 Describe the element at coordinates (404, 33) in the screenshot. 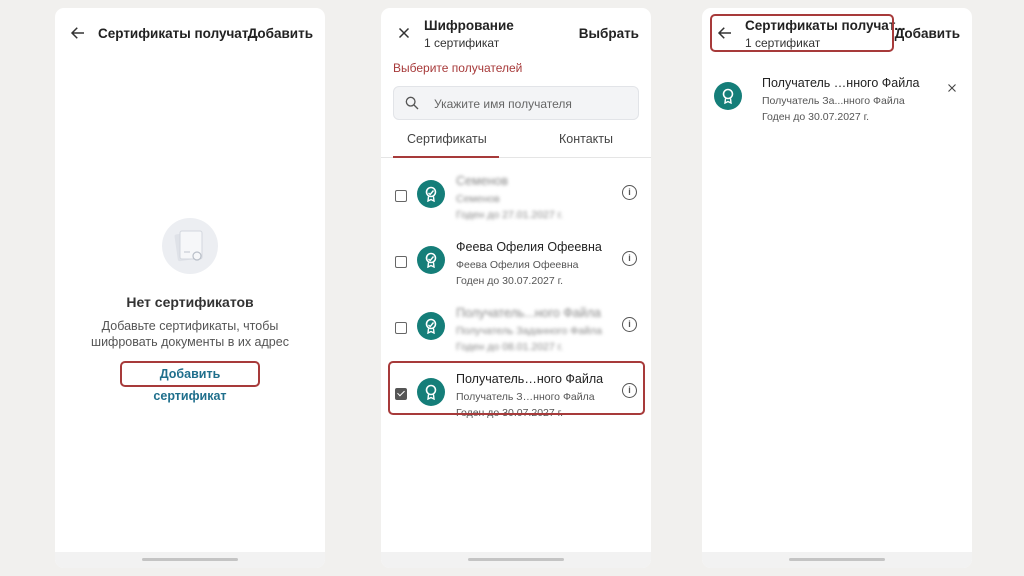

I see `close-icon` at that location.